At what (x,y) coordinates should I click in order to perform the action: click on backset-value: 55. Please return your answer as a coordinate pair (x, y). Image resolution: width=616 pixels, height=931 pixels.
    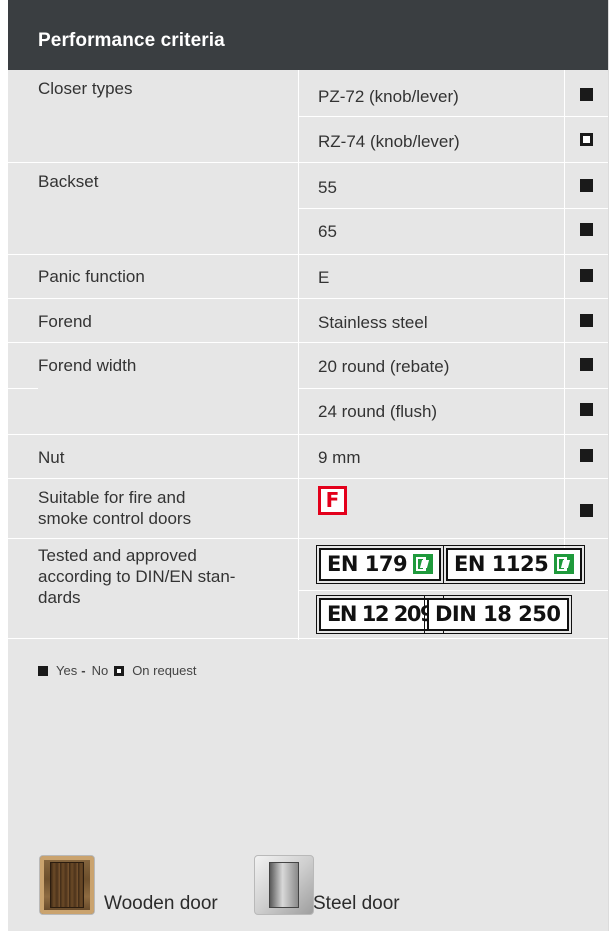
    Looking at the image, I should click on (327, 187).